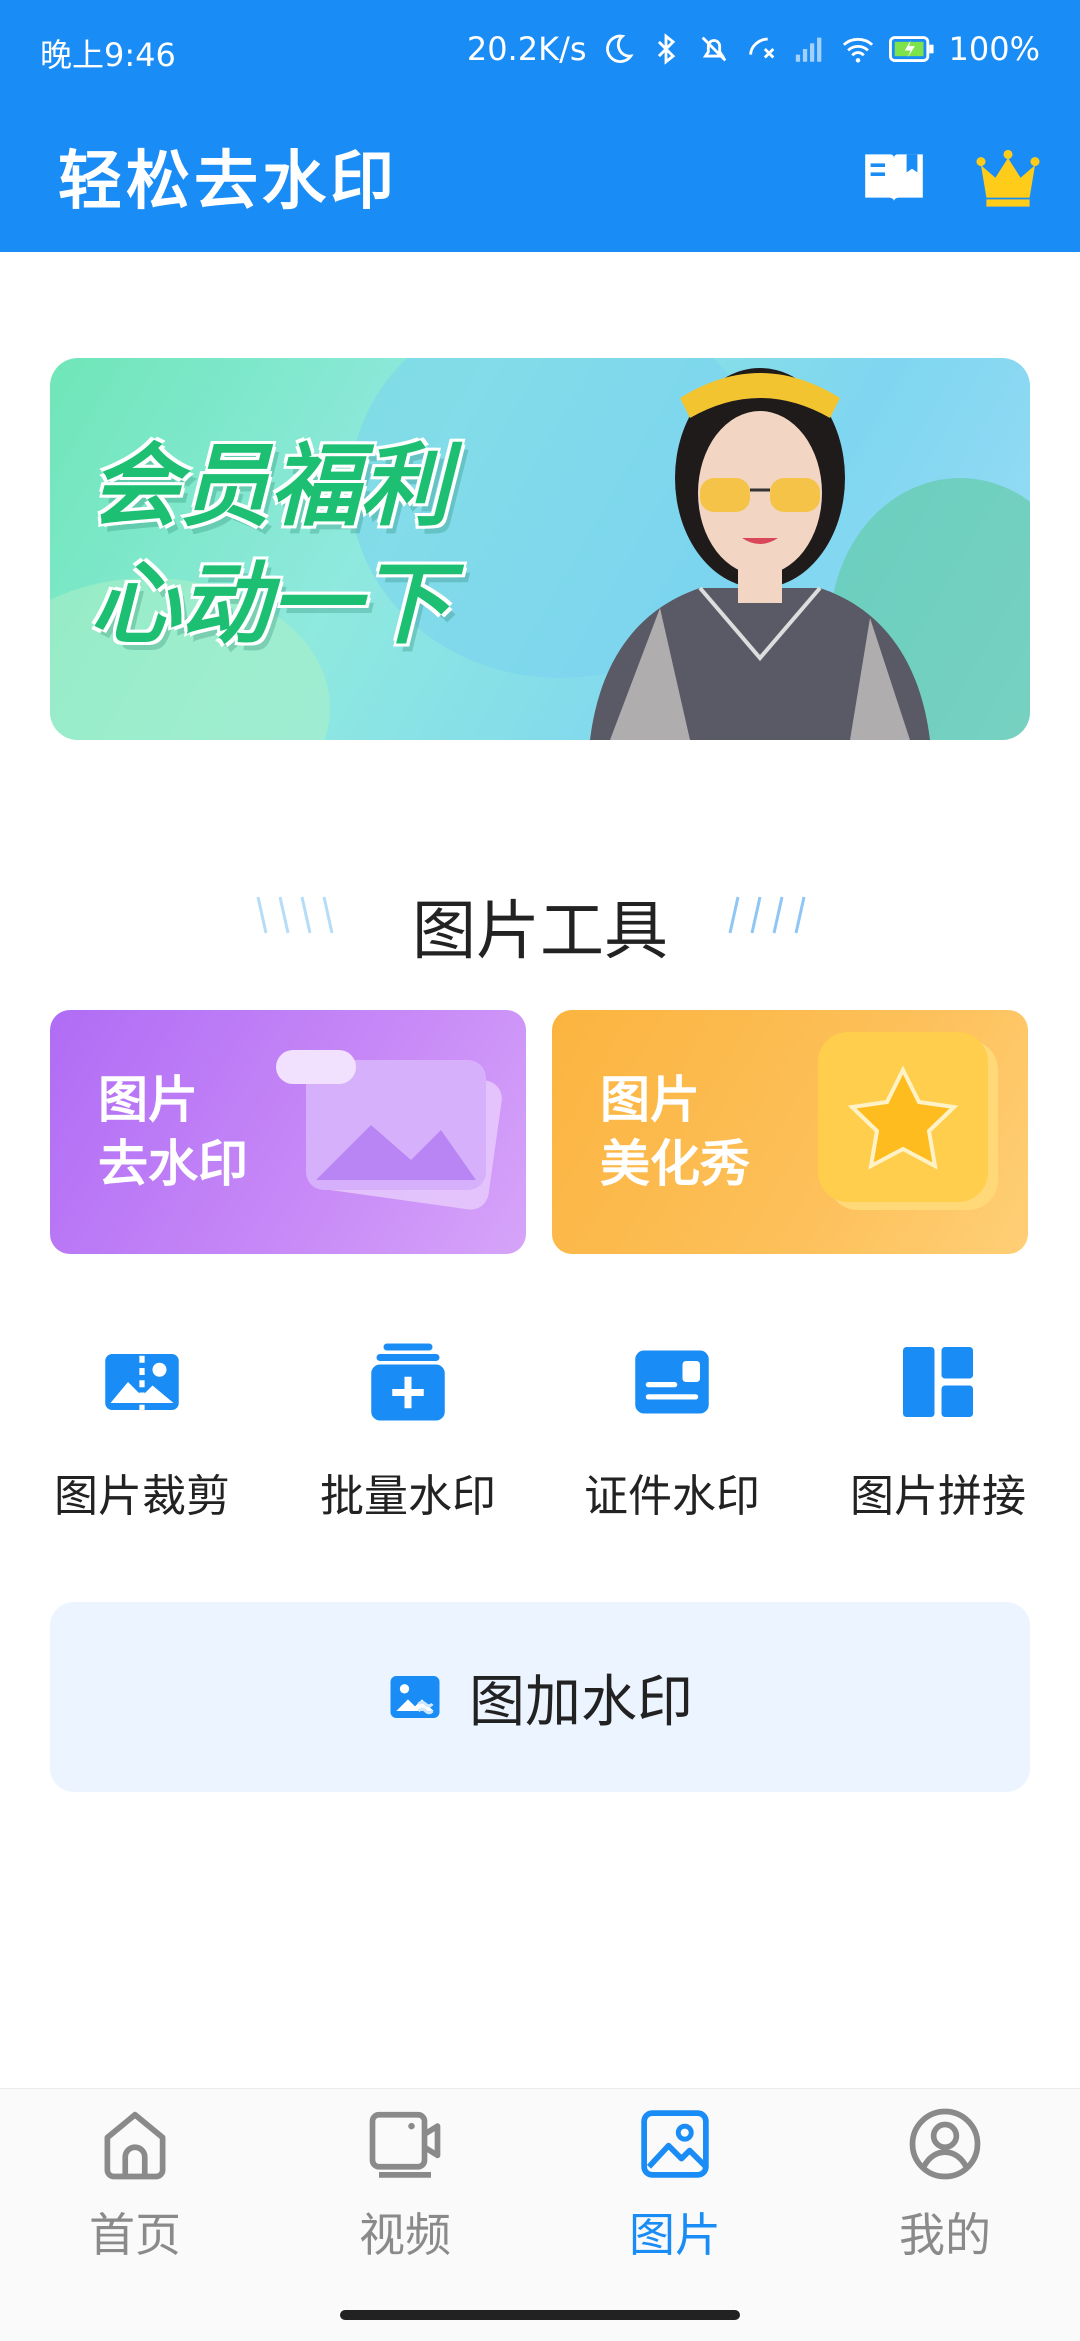 The width and height of the screenshot is (1080, 2341). I want to click on nav-item-video: 视频, so click(405, 2195).